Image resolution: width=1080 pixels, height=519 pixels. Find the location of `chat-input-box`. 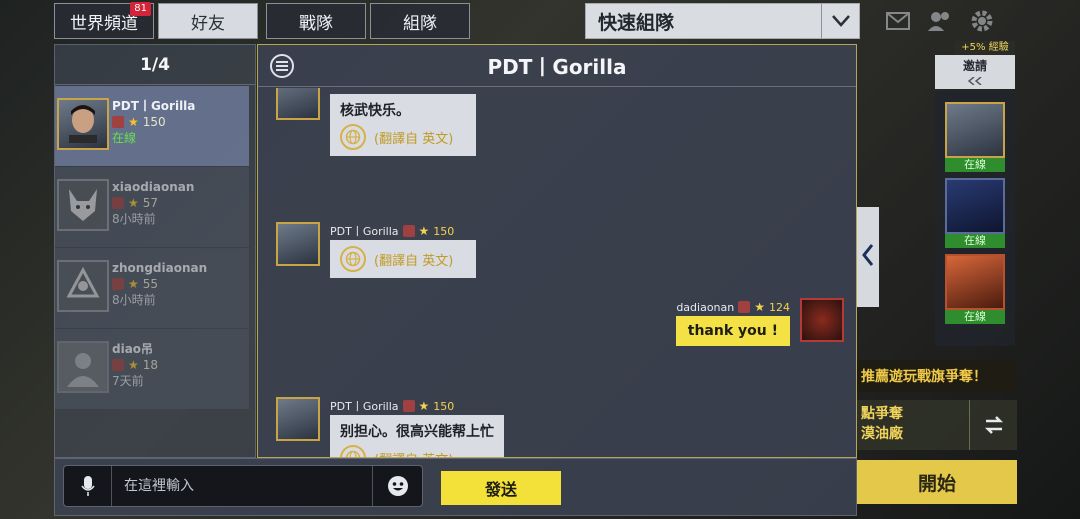

chat-input-box is located at coordinates (243, 486).